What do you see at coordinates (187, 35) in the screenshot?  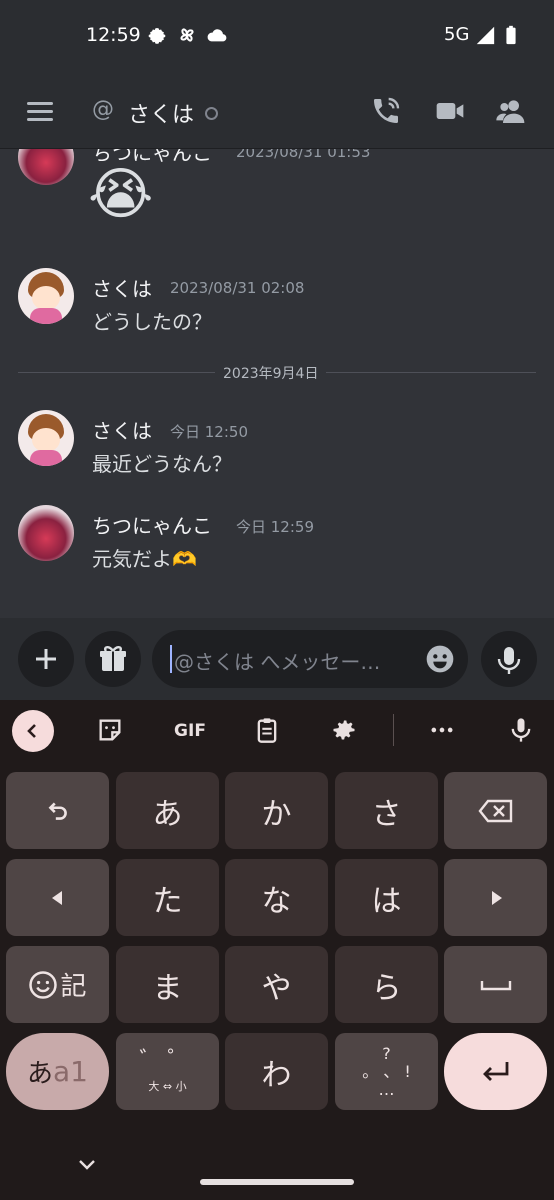 I see `pinwheel-icon` at bounding box center [187, 35].